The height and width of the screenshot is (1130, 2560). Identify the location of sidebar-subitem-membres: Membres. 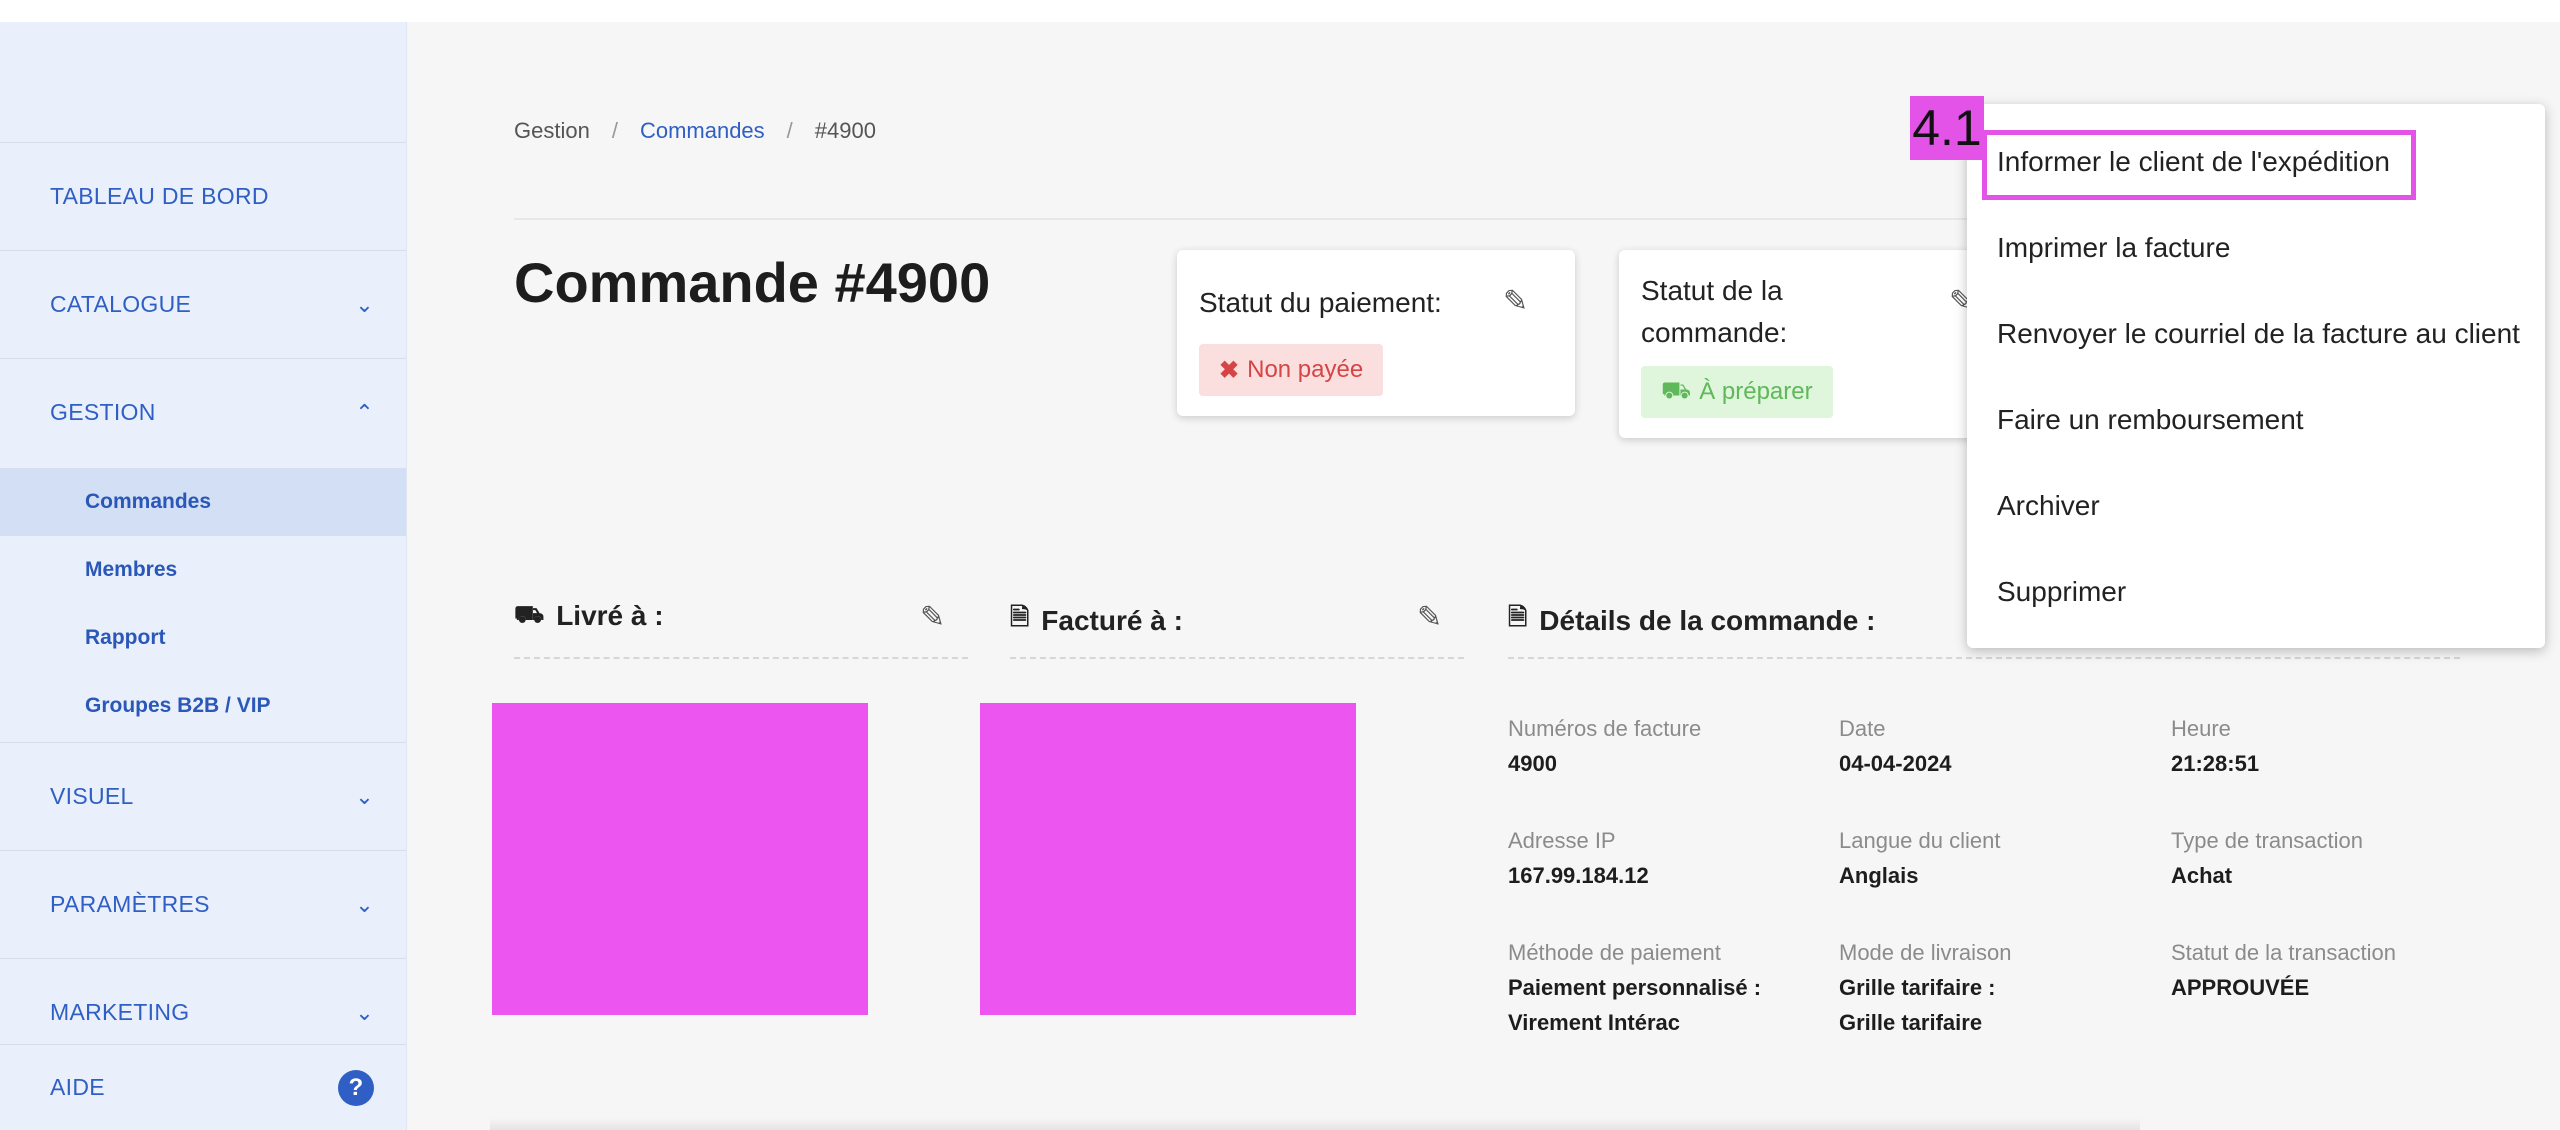
(203, 570).